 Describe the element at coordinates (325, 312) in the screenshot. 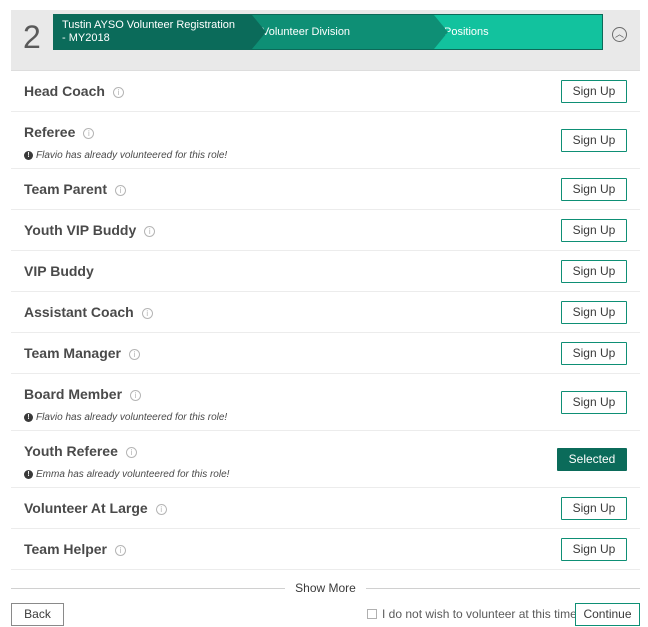

I see `role-row: Assistant Coach i Sign Up` at that location.